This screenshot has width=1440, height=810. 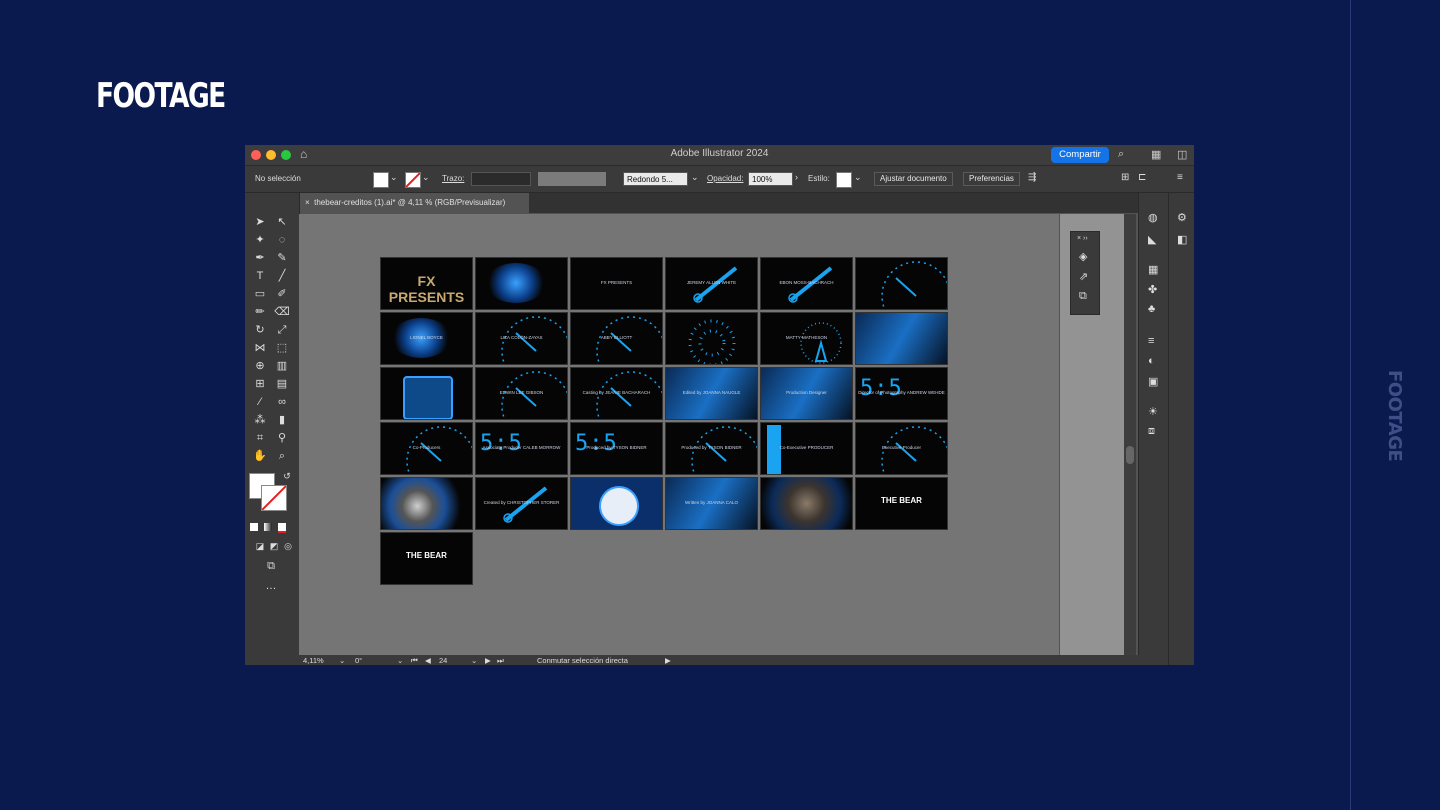 What do you see at coordinates (400, 660) in the screenshot?
I see `rotation-dropdown-icon: ⌄` at bounding box center [400, 660].